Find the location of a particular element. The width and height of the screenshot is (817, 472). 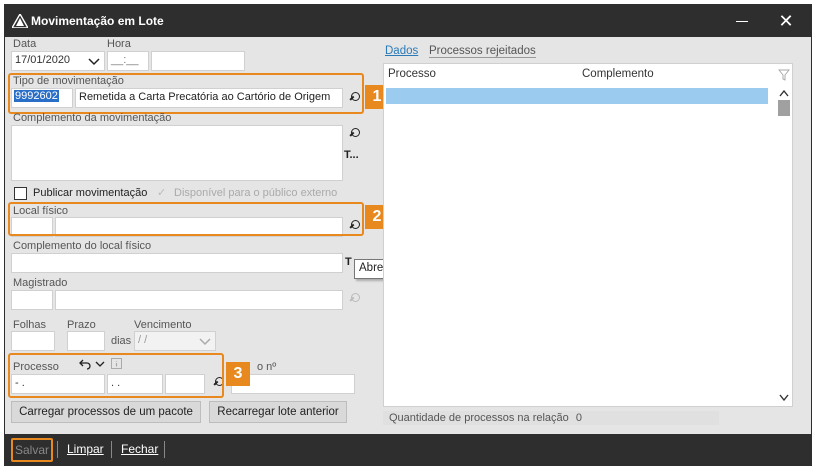

process-count-label: Quantidade de processos na relação is located at coordinates (479, 418).